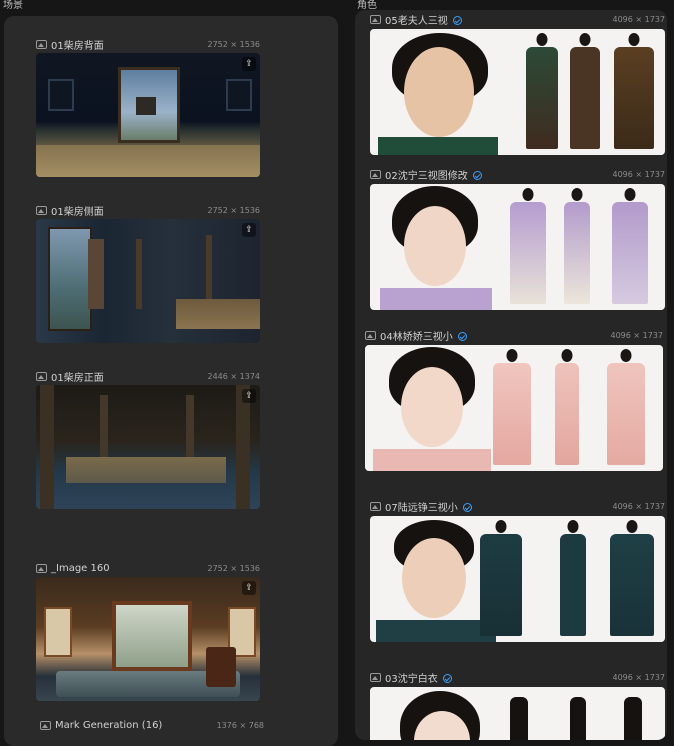 This screenshot has height=746, width=674. I want to click on scene-card-header: 01柴房侧面 2752 × 1536, so click(148, 210).